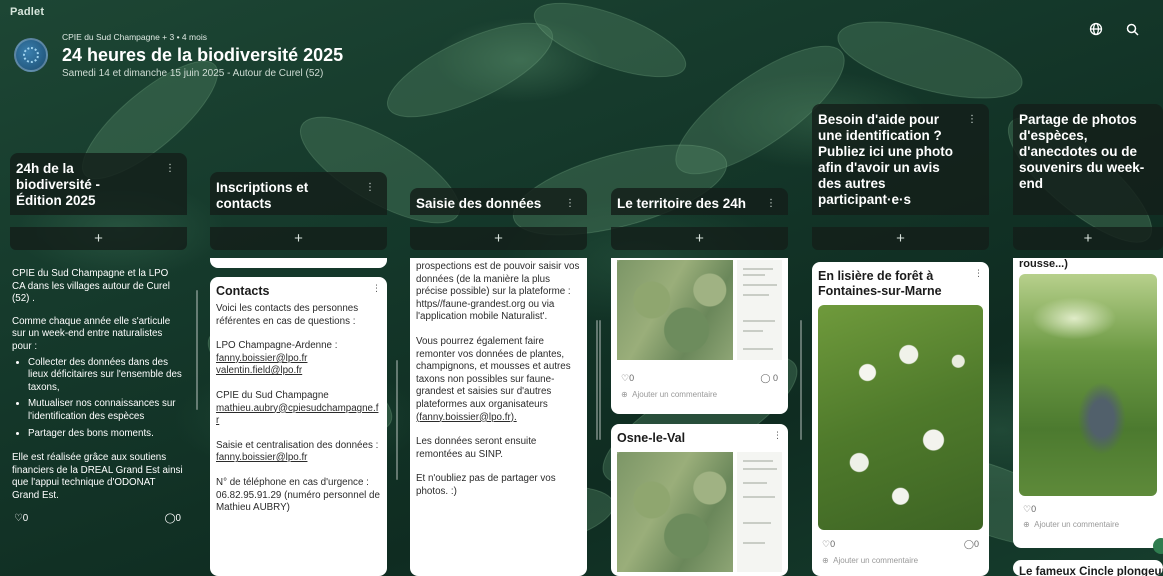  I want to click on post-title: Osne-le-Val, so click(651, 438).